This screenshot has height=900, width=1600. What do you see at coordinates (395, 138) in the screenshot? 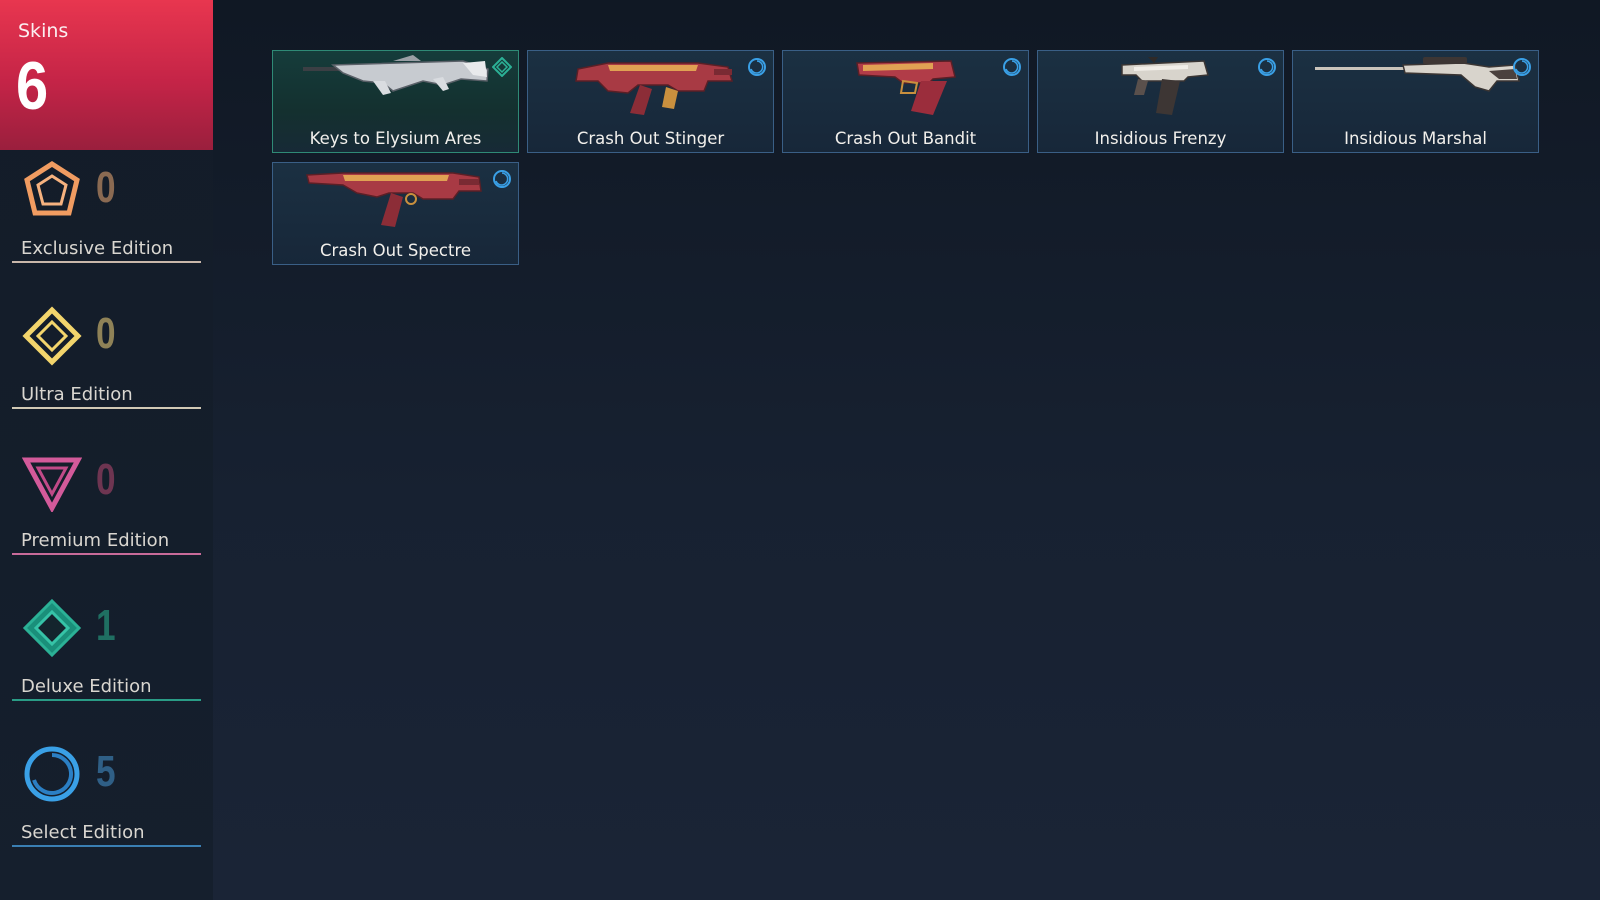
I see `skin-name: Keys to Elysium Ares` at bounding box center [395, 138].